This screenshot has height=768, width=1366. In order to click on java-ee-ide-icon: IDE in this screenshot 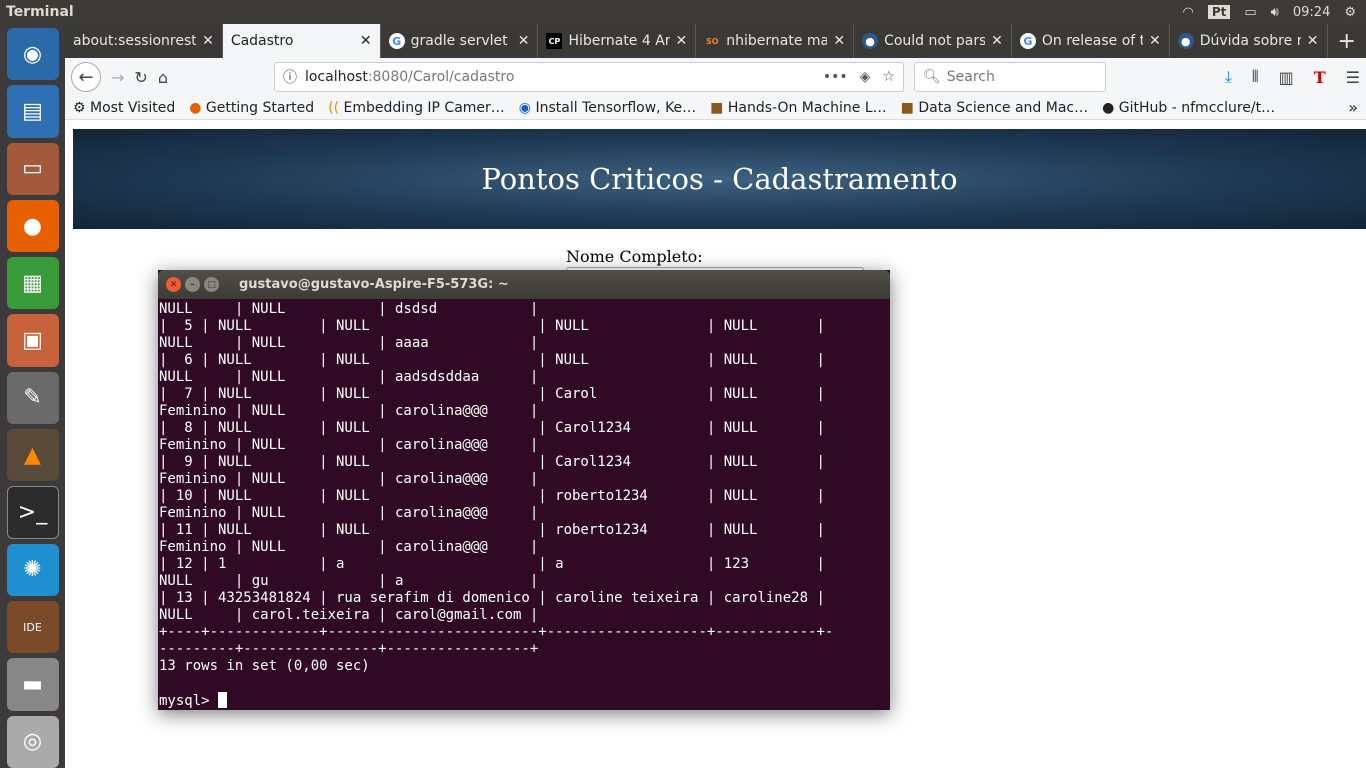, I will do `click(32, 627)`.